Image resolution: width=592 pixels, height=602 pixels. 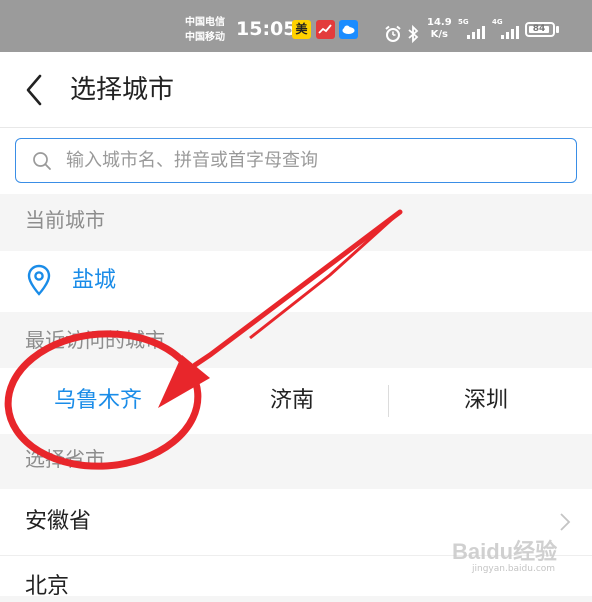 I want to click on status-bar: 中国电信 中国移动 15:05 美 14.9 K/s 5G 4G 84, so click(x=296, y=26).